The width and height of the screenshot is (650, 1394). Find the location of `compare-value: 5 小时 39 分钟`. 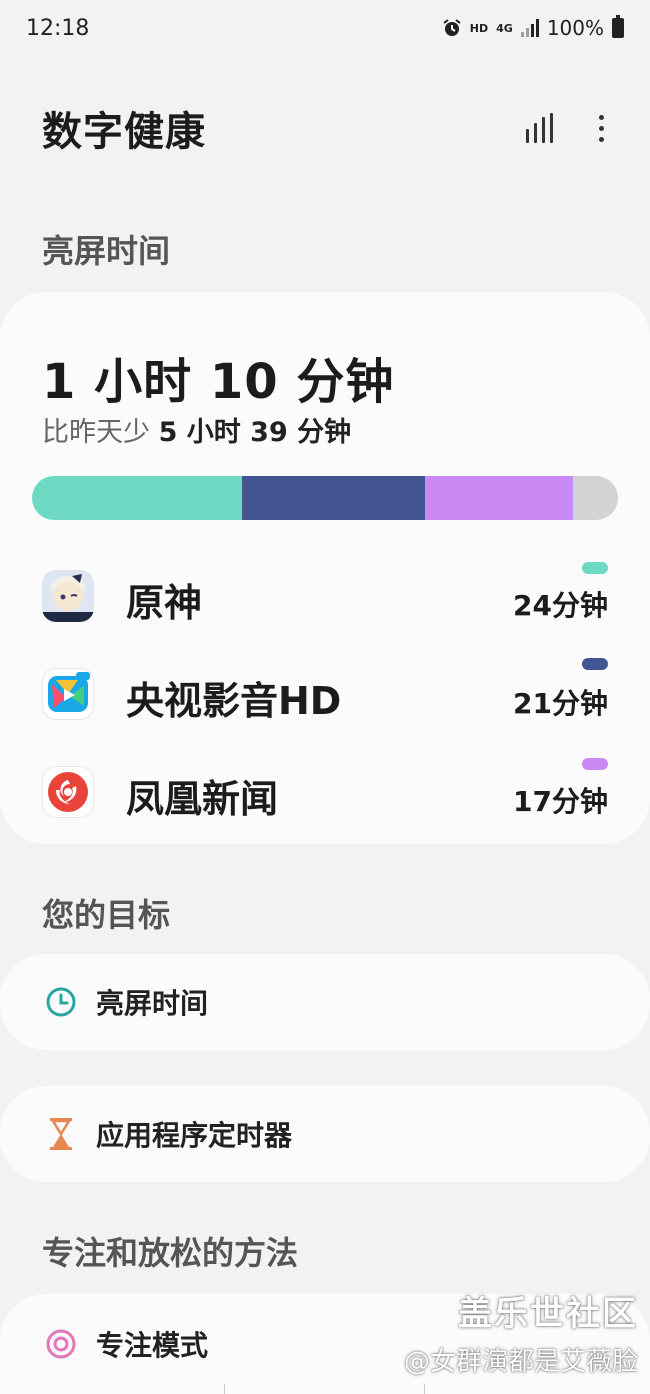

compare-value: 5 小时 39 分钟 is located at coordinates (255, 432).